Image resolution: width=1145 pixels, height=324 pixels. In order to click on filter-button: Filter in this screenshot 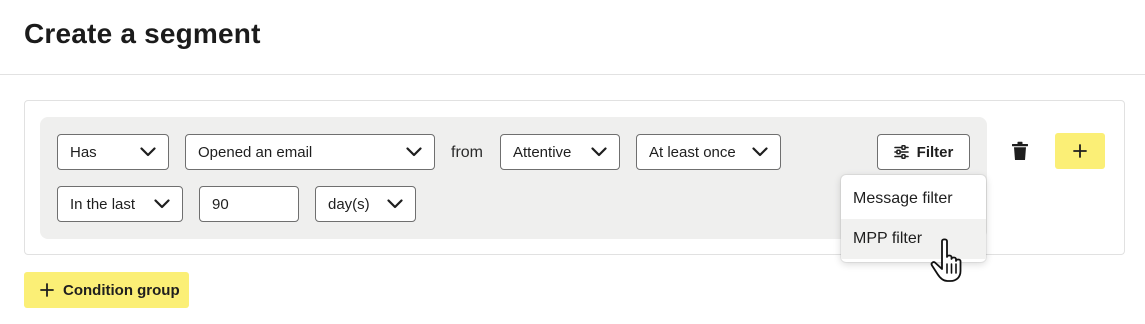, I will do `click(923, 152)`.